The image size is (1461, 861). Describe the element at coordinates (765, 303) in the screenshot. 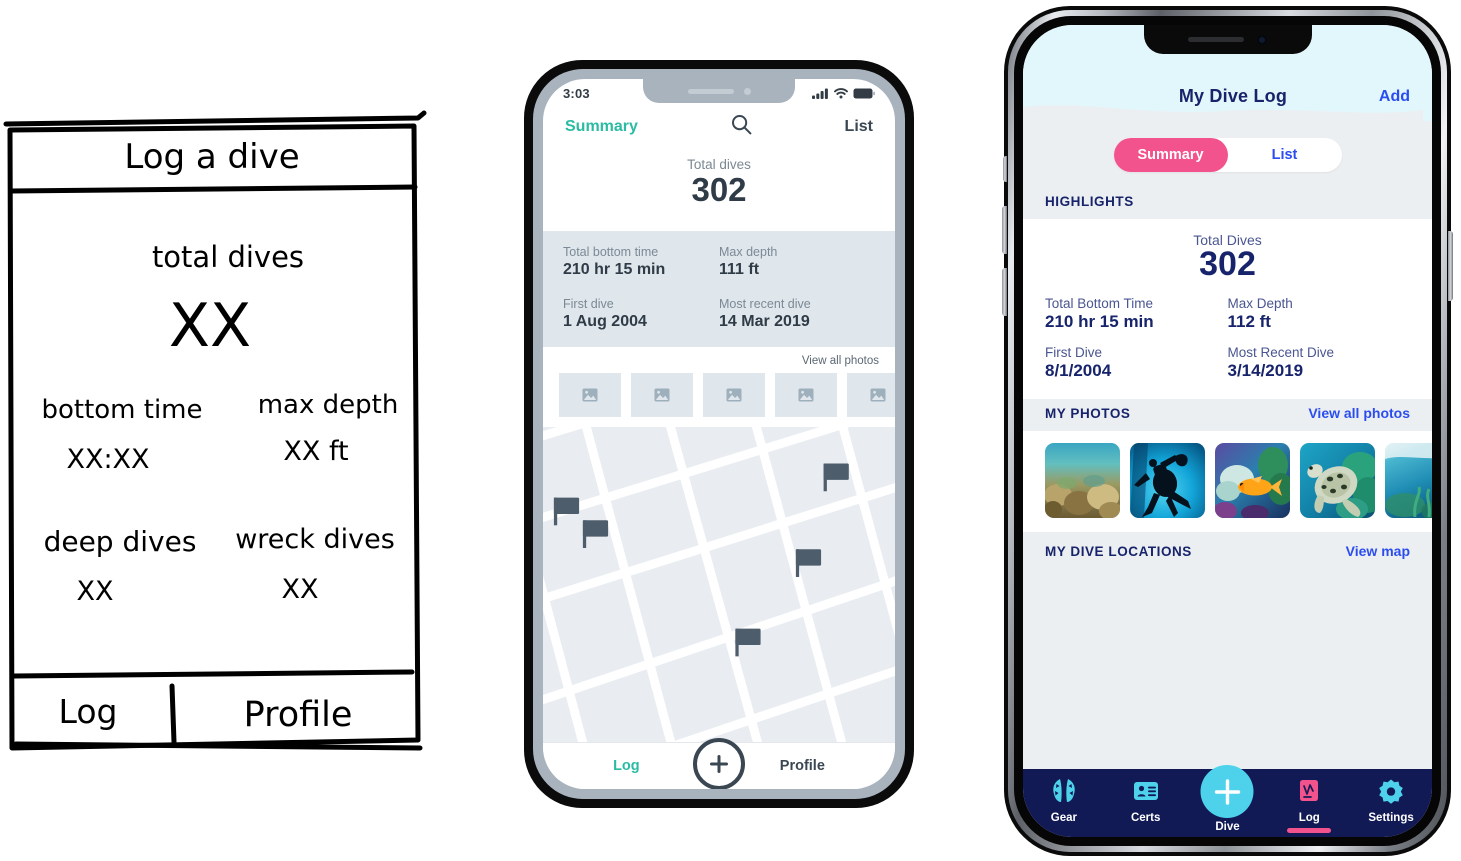

I see `stat-label: Most recent dive` at that location.